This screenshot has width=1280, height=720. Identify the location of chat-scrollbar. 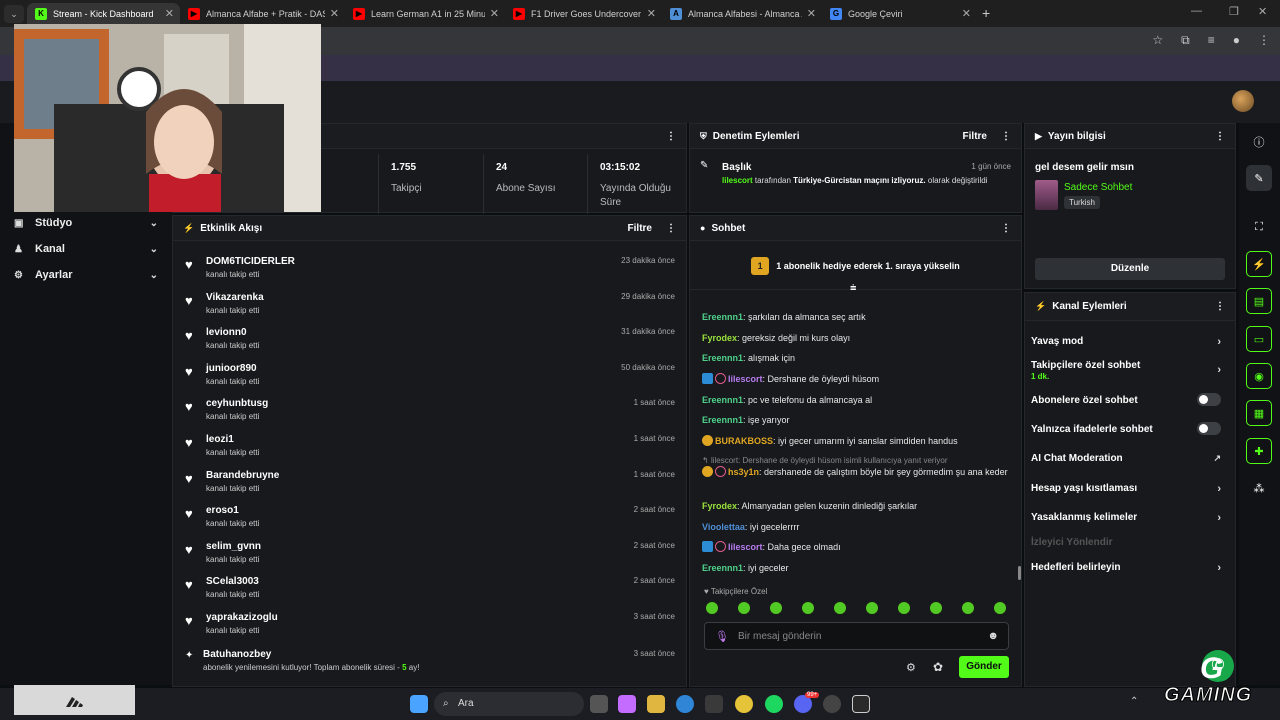
(1019, 573).